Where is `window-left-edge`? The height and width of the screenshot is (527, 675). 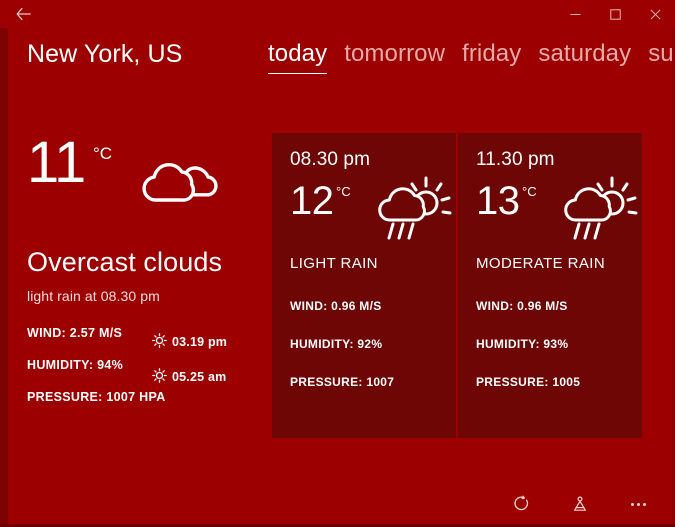
window-left-edge is located at coordinates (4, 263).